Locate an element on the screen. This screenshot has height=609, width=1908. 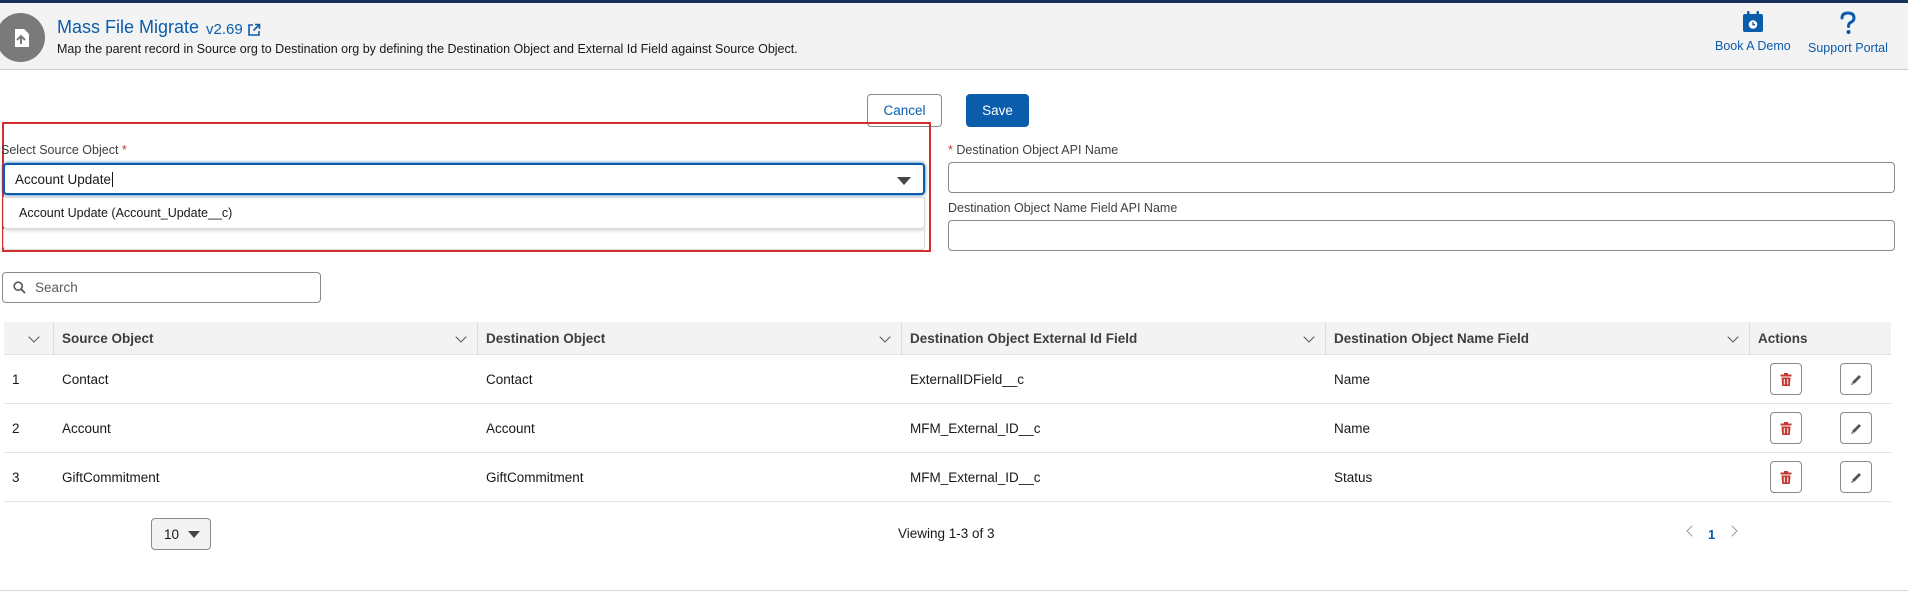
search-box is located at coordinates (161, 287).